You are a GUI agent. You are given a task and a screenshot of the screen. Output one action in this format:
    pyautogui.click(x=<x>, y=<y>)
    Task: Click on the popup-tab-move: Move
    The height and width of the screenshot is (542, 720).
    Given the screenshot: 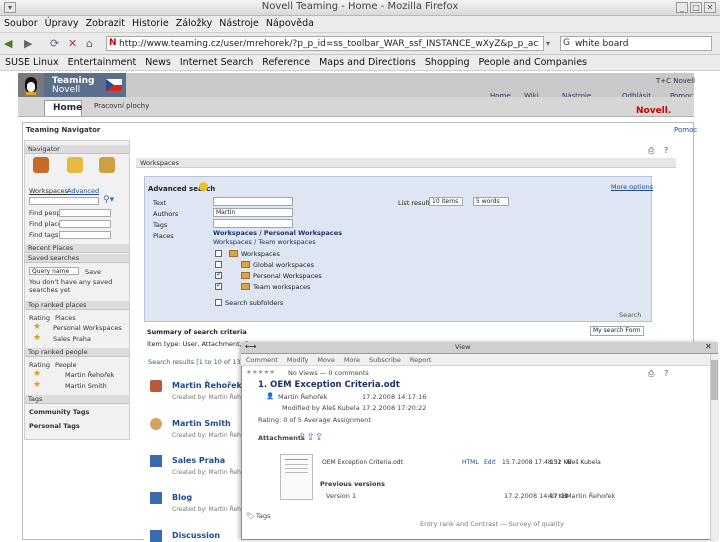 What is the action you would take?
    pyautogui.click(x=325, y=359)
    